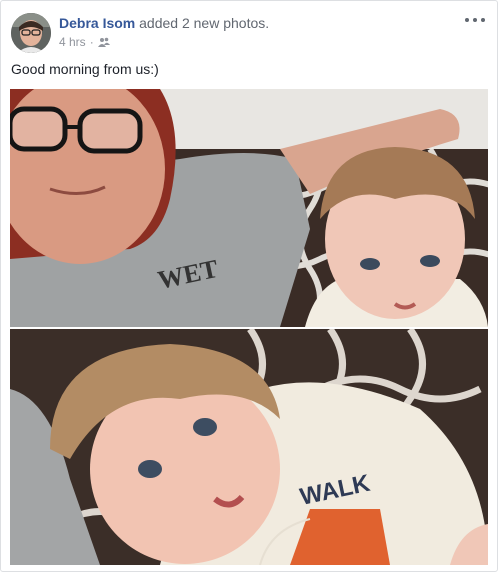  I want to click on friends-icon, so click(103, 42).